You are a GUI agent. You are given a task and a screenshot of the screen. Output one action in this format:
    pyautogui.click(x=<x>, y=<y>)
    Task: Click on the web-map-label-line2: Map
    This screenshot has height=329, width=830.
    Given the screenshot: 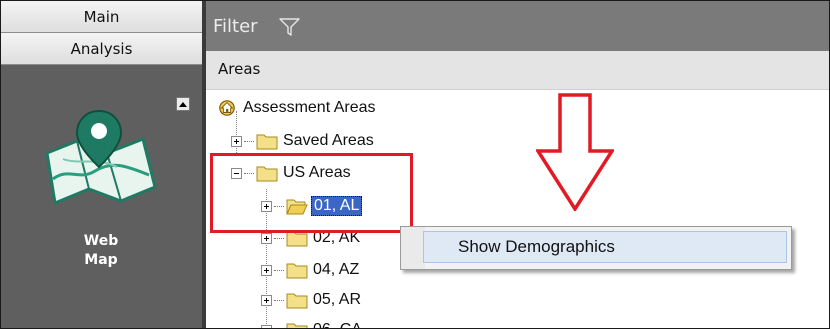 What is the action you would take?
    pyautogui.click(x=101, y=260)
    